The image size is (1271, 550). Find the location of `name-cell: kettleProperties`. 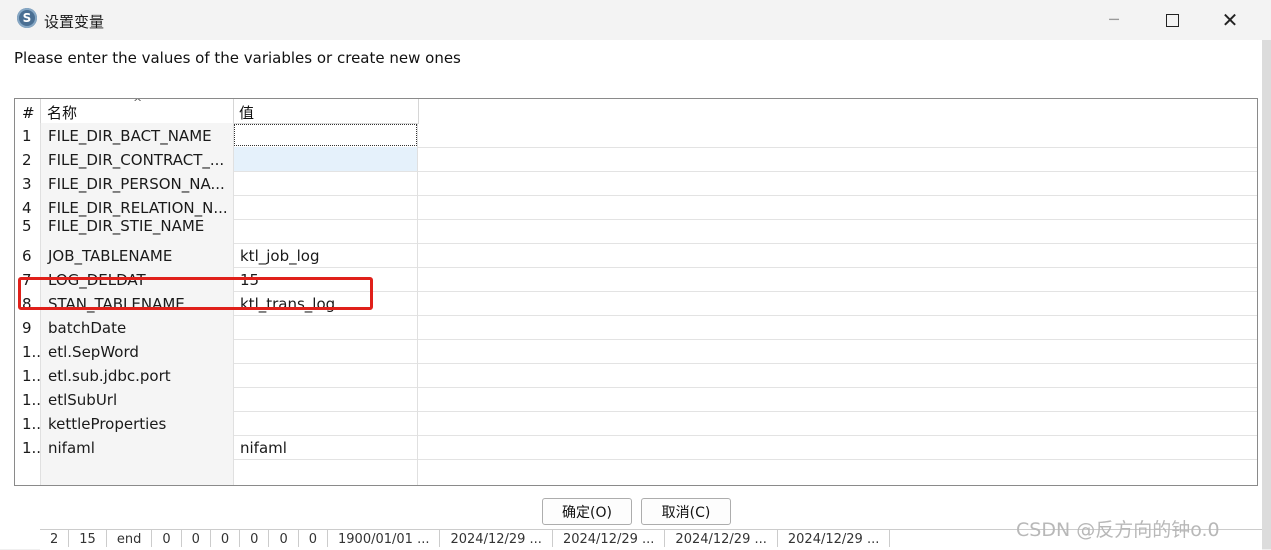

name-cell: kettleProperties is located at coordinates (136, 423).